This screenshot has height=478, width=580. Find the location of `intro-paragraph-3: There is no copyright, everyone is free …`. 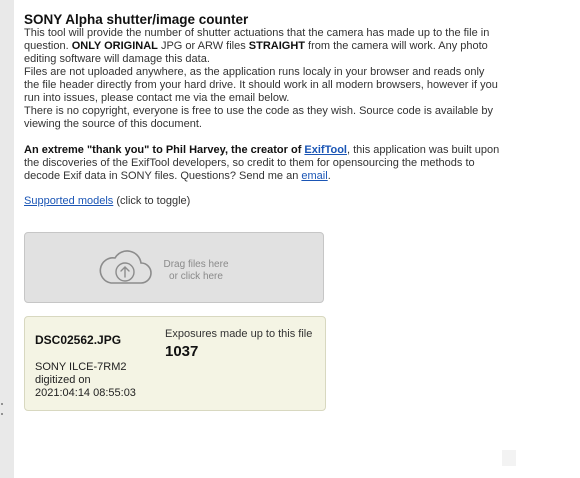

intro-paragraph-3: There is no copyright, everyone is free … is located at coordinates (258, 117).